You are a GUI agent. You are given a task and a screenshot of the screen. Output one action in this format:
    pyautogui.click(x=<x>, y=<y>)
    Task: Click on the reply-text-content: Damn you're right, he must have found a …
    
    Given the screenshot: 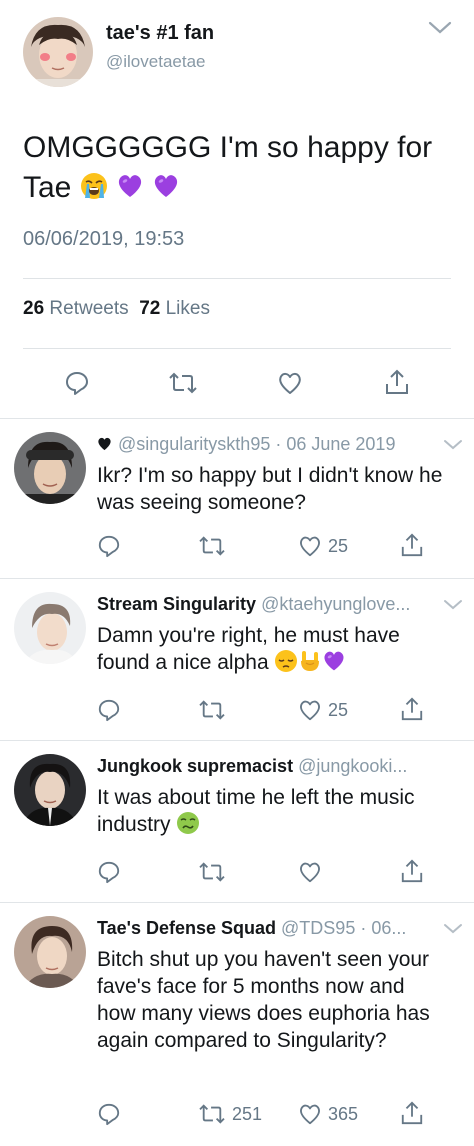 What is the action you would take?
    pyautogui.click(x=248, y=649)
    